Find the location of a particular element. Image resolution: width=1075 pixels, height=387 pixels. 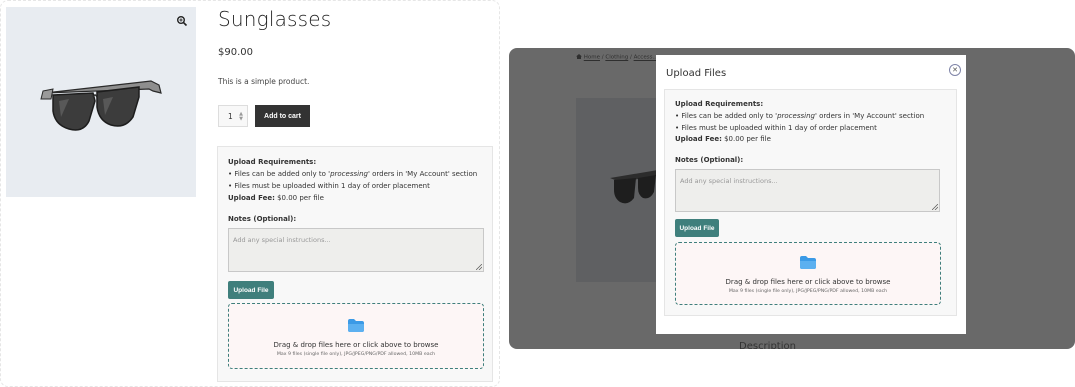

background-sunglasses-image is located at coordinates (636, 187).